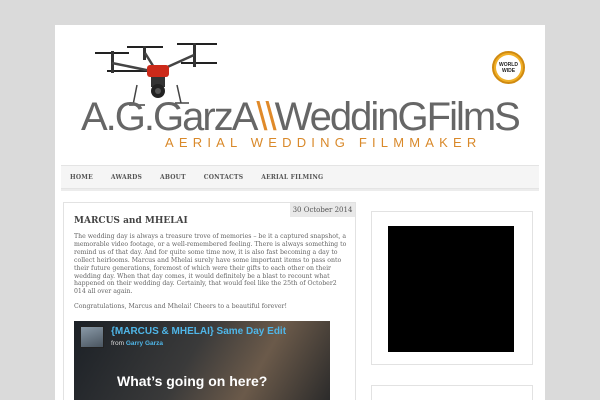 This screenshot has width=600, height=400. What do you see at coordinates (322, 210) in the screenshot?
I see `post-date: 30 October 2014` at bounding box center [322, 210].